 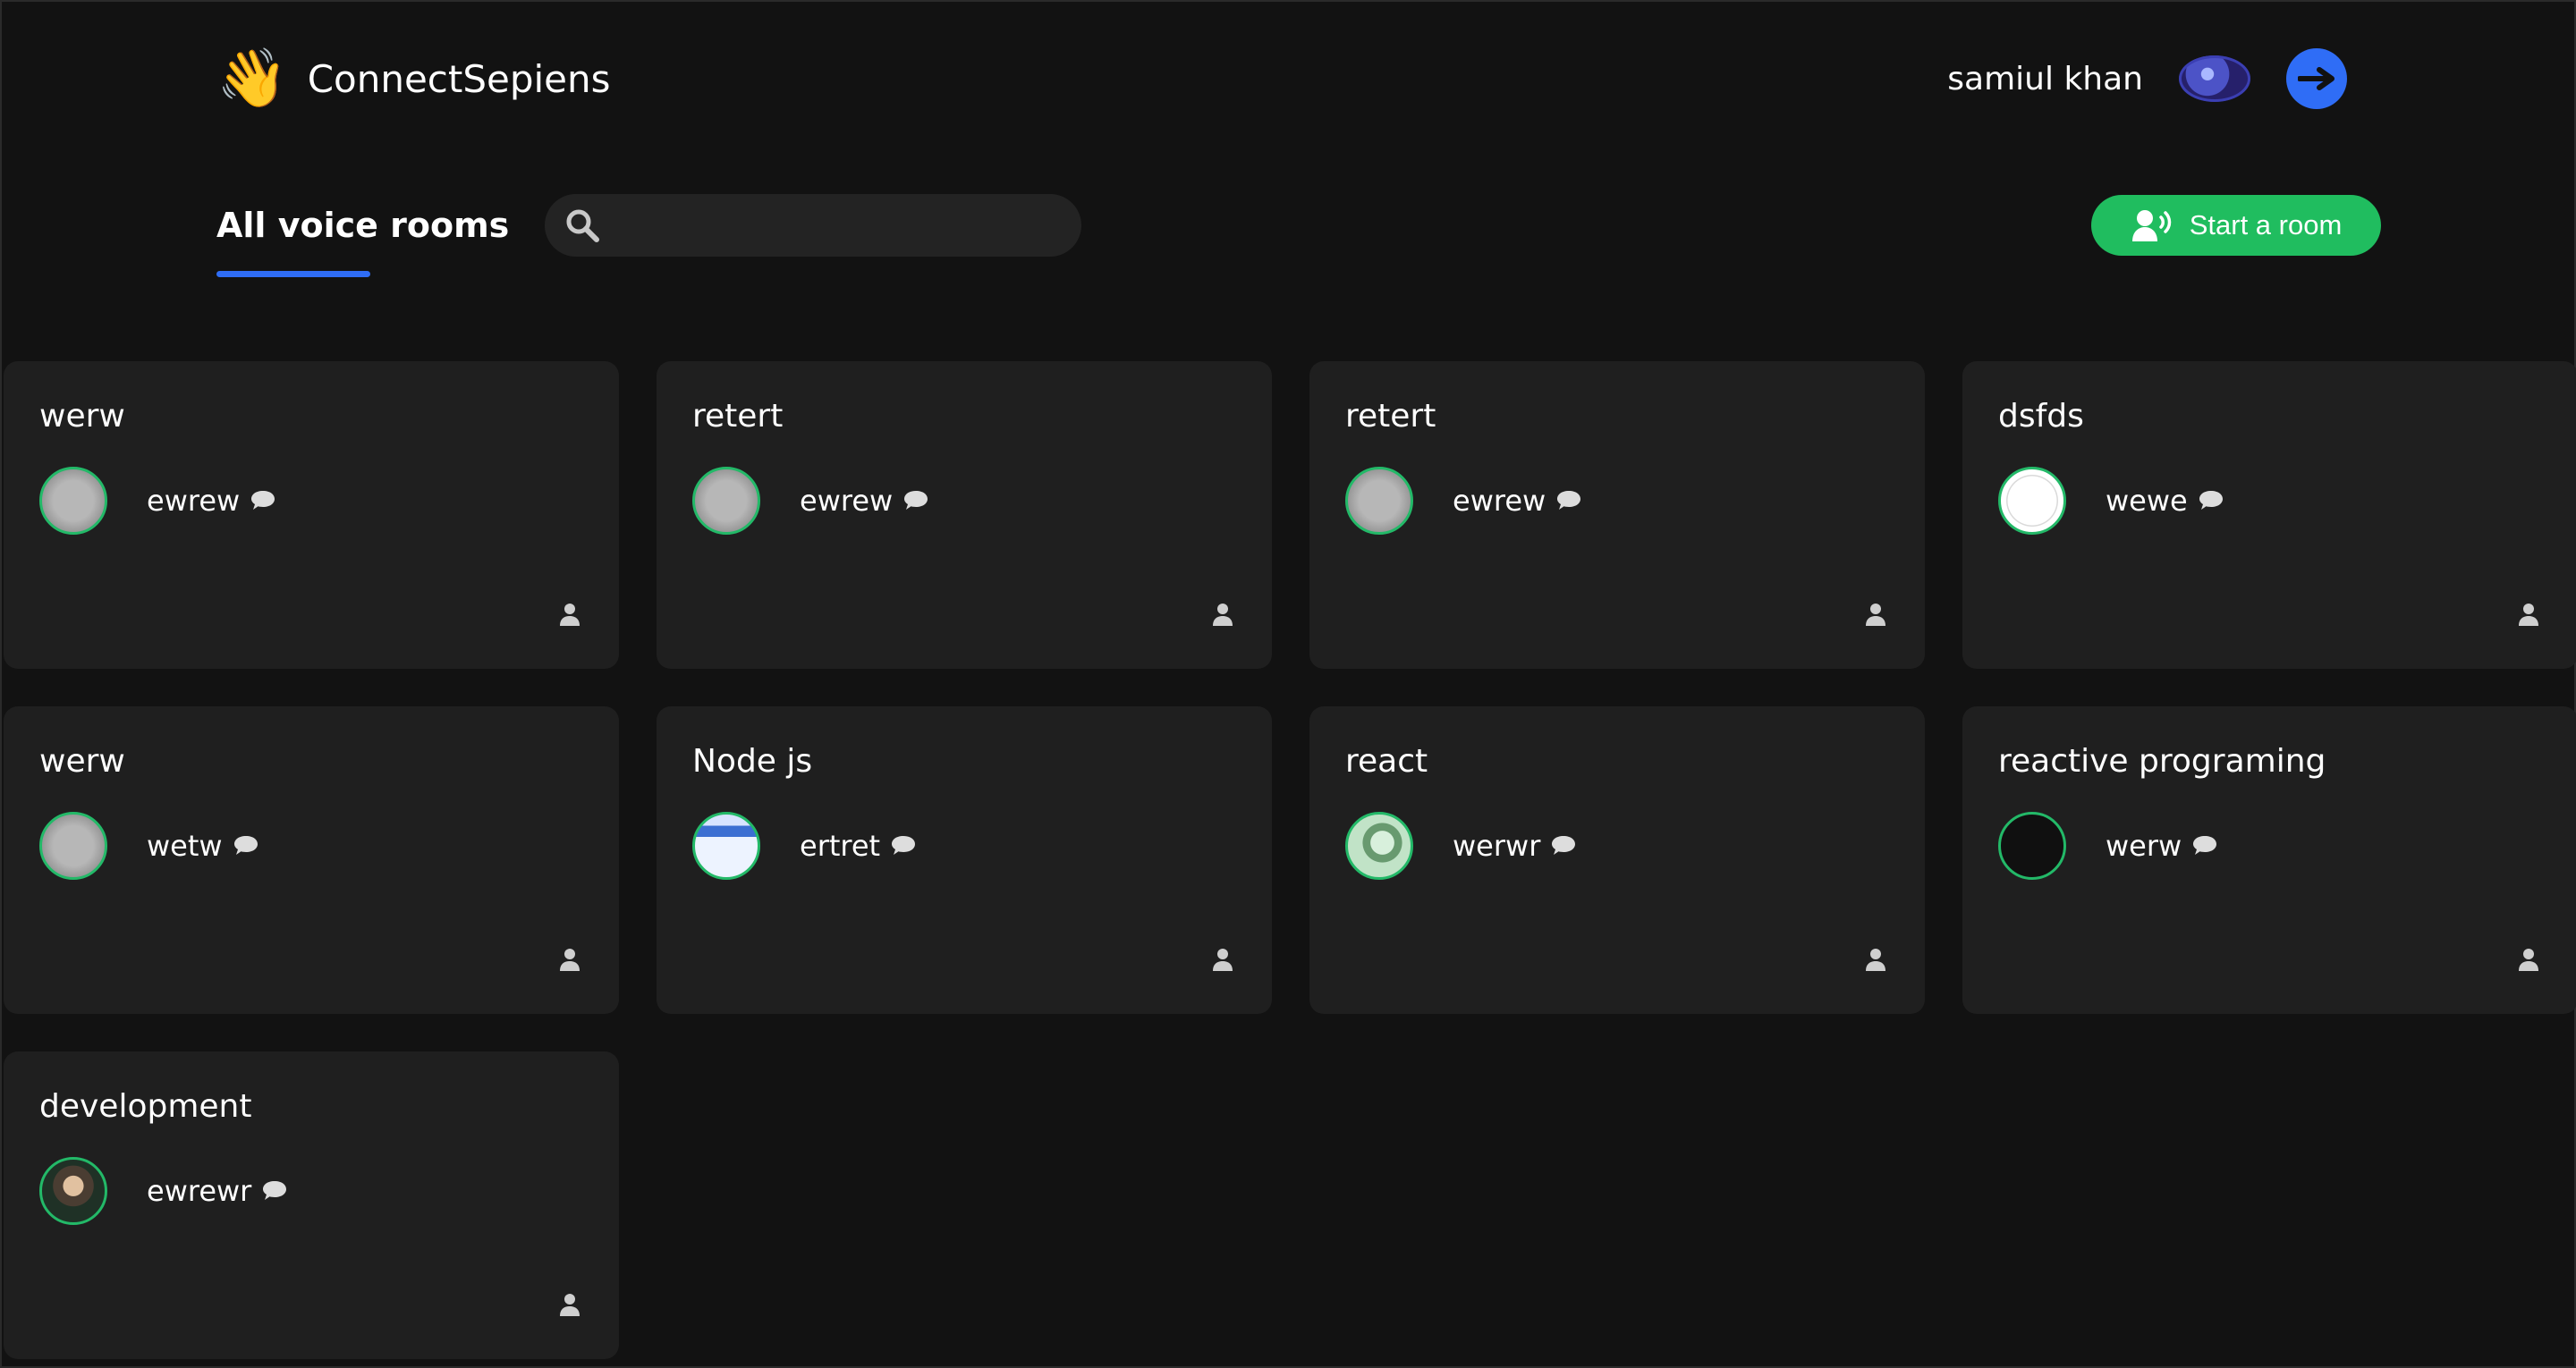 I want to click on speaker-name: ewrewr, so click(x=199, y=1190).